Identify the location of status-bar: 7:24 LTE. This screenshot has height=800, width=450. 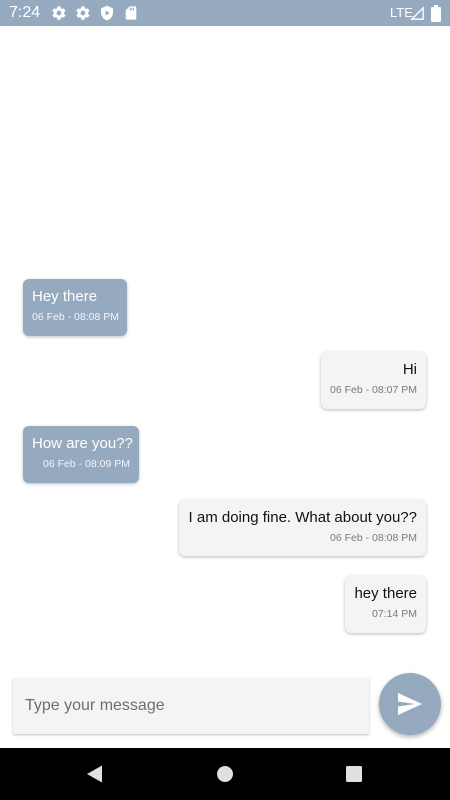
(225, 13).